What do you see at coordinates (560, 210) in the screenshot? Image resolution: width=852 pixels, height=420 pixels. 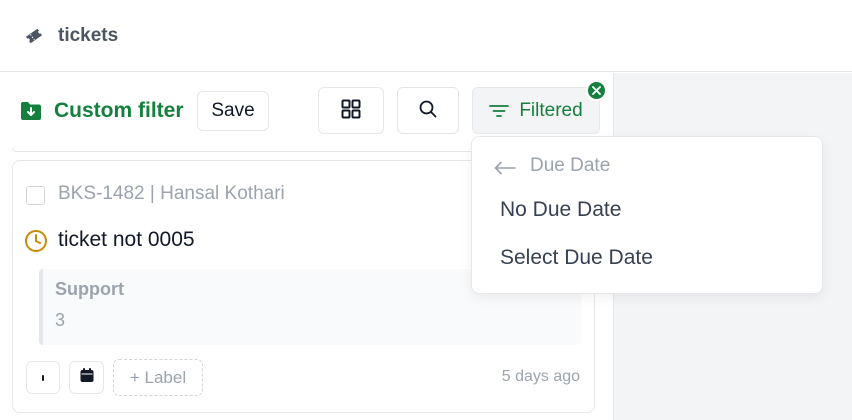 I see `dropdown-item-no-due-date: No Due Date` at bounding box center [560, 210].